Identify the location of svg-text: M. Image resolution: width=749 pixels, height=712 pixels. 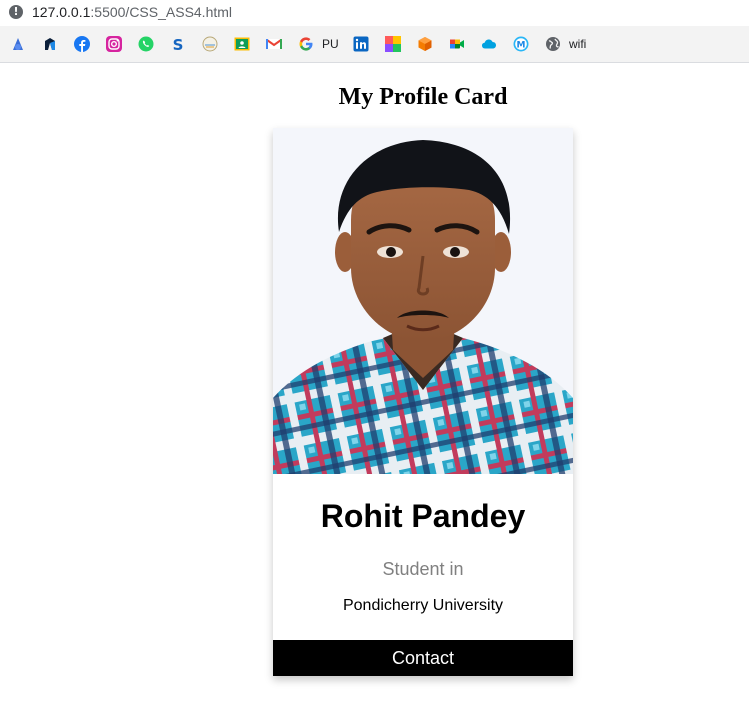
(521, 46).